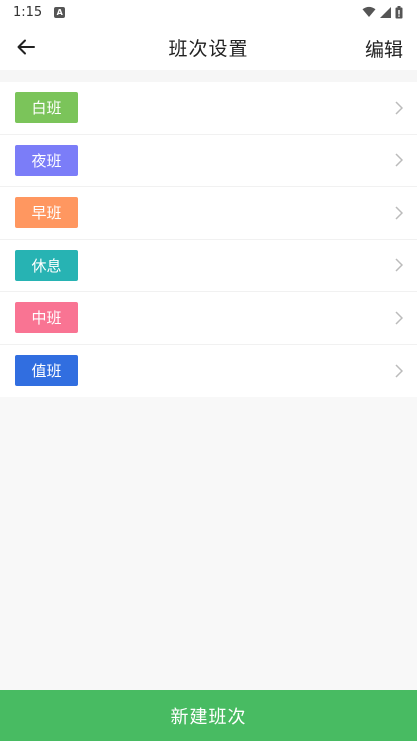 The width and height of the screenshot is (417, 741). Describe the element at coordinates (369, 11) in the screenshot. I see `wifi-icon` at that location.